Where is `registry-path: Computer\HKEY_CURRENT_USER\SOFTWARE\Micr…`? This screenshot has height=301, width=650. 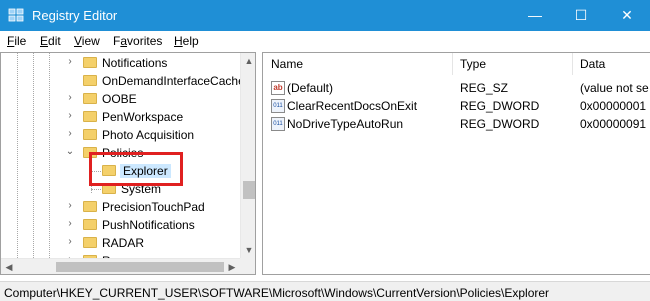 registry-path: Computer\HKEY_CURRENT_USER\SOFTWARE\Micr… is located at coordinates (277, 293).